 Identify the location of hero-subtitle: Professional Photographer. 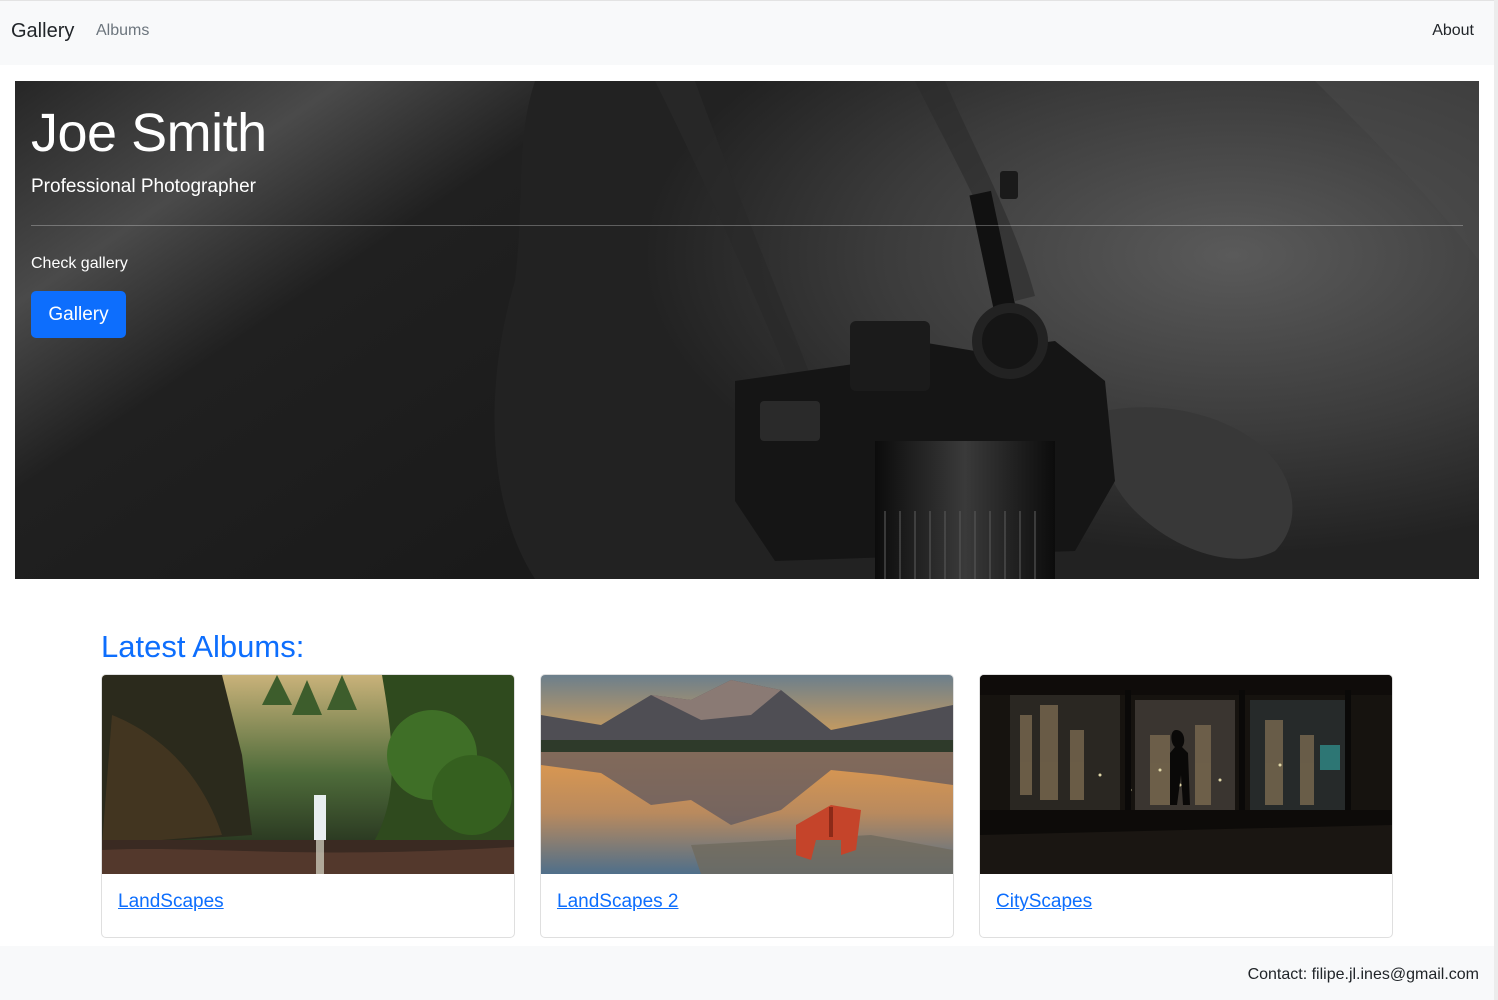
(143, 186).